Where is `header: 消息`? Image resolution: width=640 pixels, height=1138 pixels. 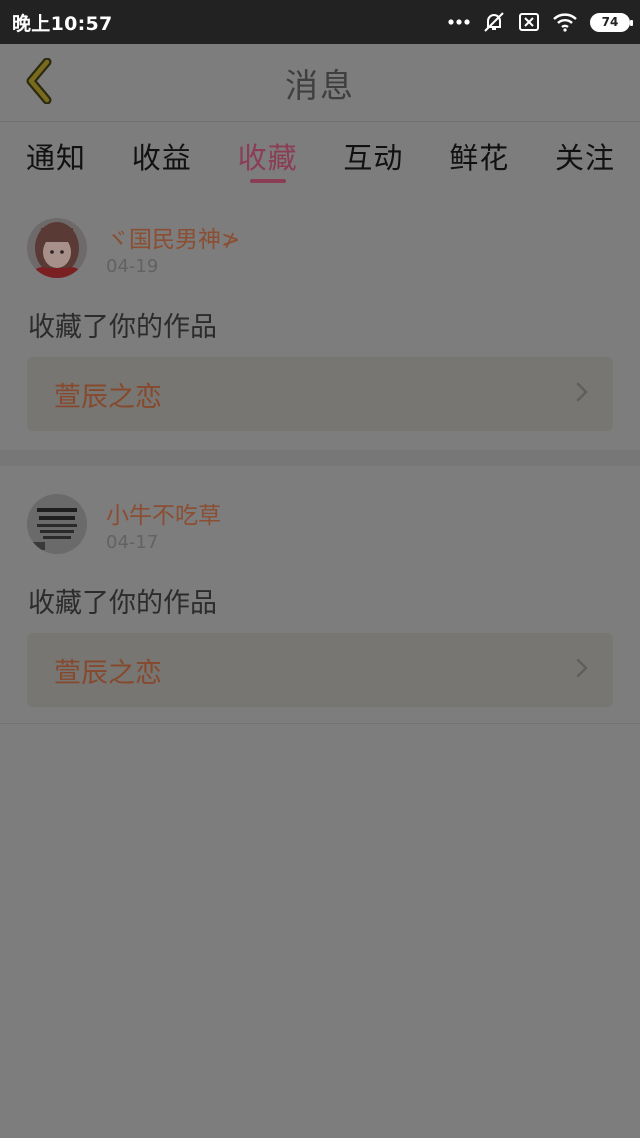 header: 消息 is located at coordinates (320, 83).